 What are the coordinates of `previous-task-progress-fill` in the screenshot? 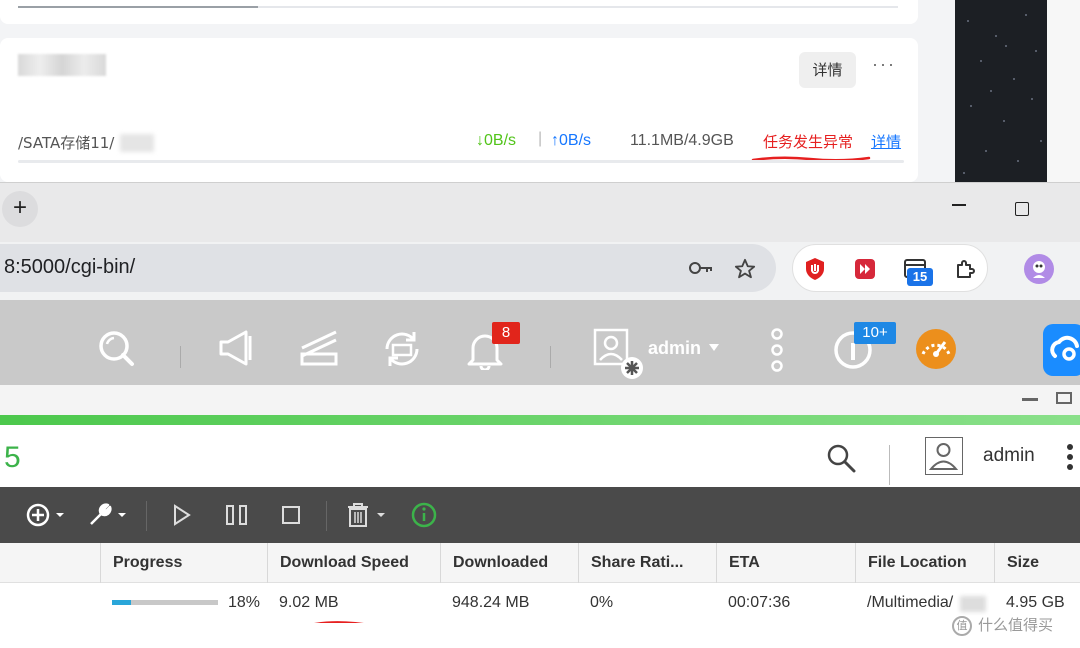 It's located at (138, 7).